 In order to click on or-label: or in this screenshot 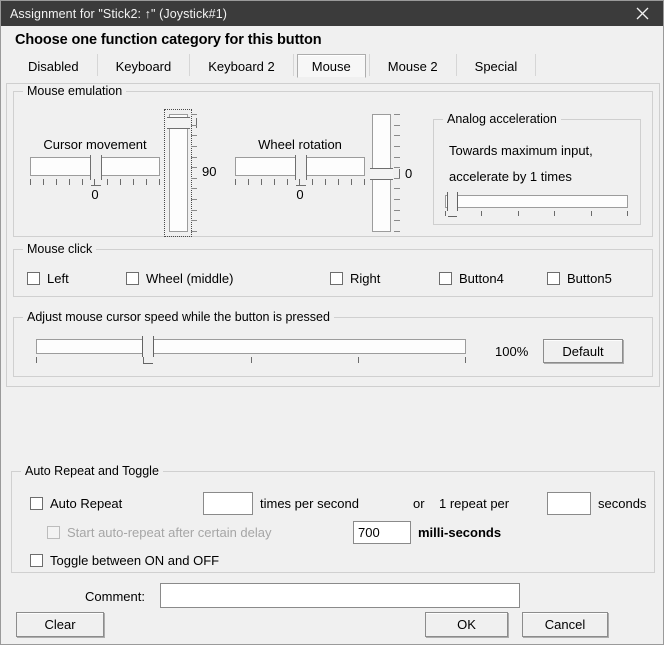, I will do `click(419, 503)`.